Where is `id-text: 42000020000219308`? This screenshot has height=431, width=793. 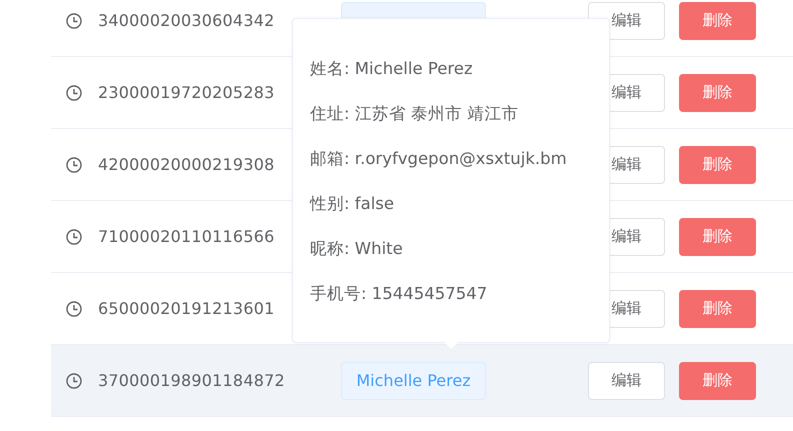
id-text: 42000020000219308 is located at coordinates (186, 164).